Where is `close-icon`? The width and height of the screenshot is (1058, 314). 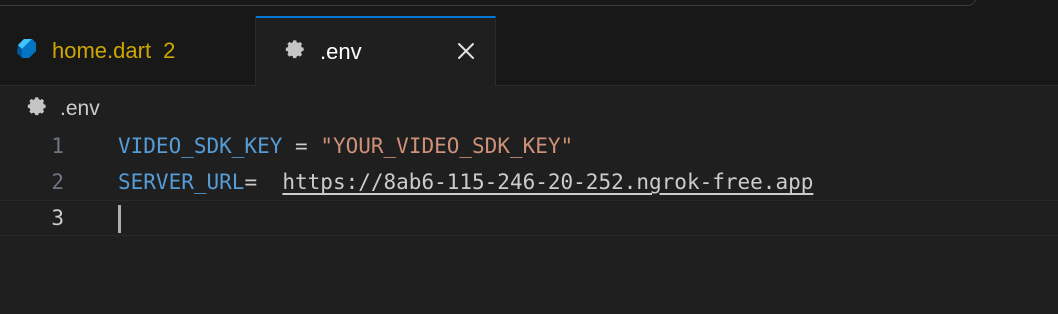 close-icon is located at coordinates (466, 51).